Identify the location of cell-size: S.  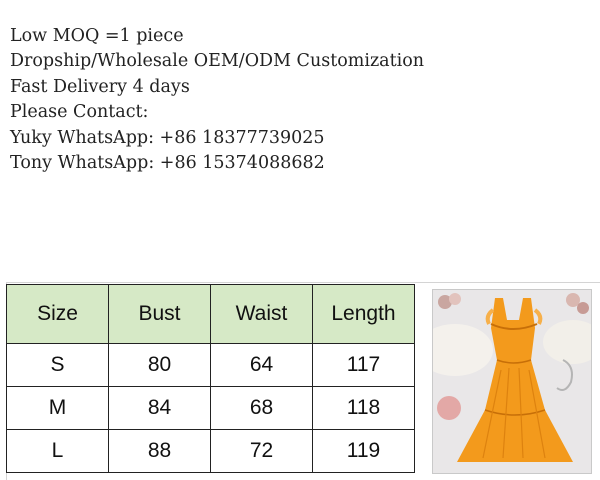
(57, 365).